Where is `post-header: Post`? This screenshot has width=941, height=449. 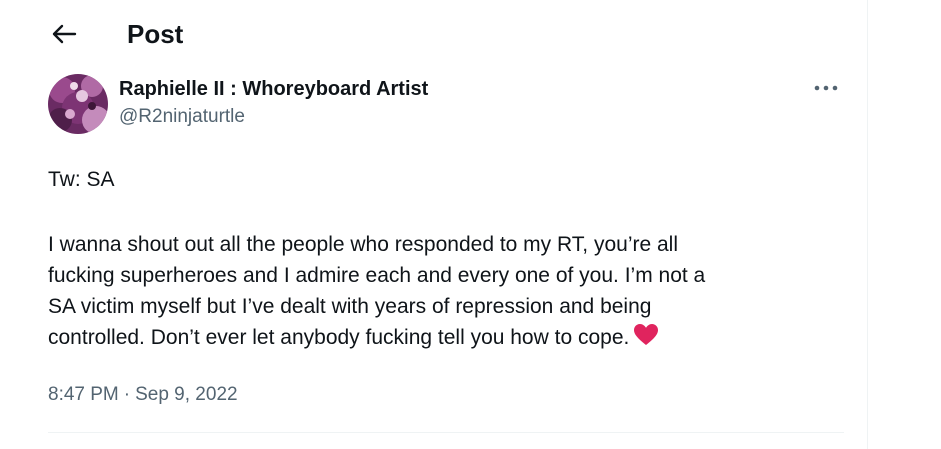
post-header: Post is located at coordinates (444, 35).